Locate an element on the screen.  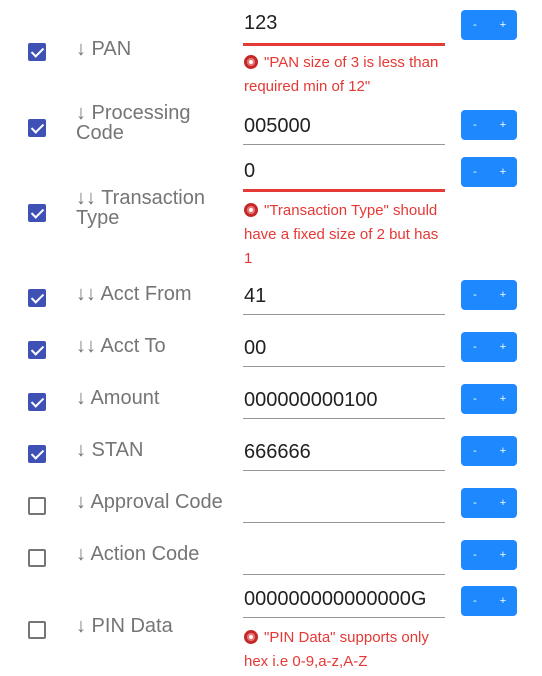
approval-code-label: ↓ Approval Code is located at coordinates (149, 502).